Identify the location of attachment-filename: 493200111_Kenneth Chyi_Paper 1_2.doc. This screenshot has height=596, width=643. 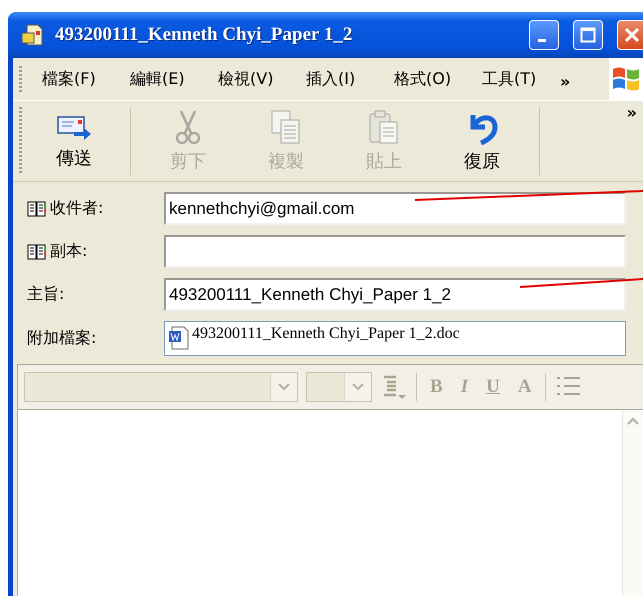
(326, 334).